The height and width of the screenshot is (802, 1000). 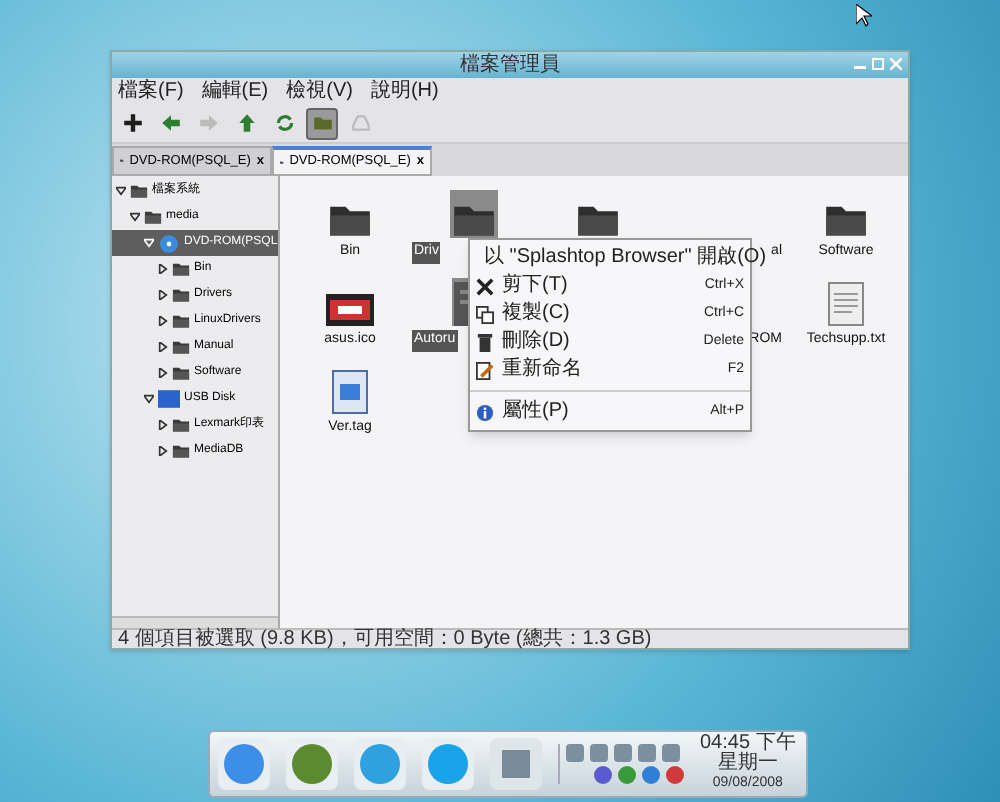 I want to click on info-icon, so click(x=485, y=412).